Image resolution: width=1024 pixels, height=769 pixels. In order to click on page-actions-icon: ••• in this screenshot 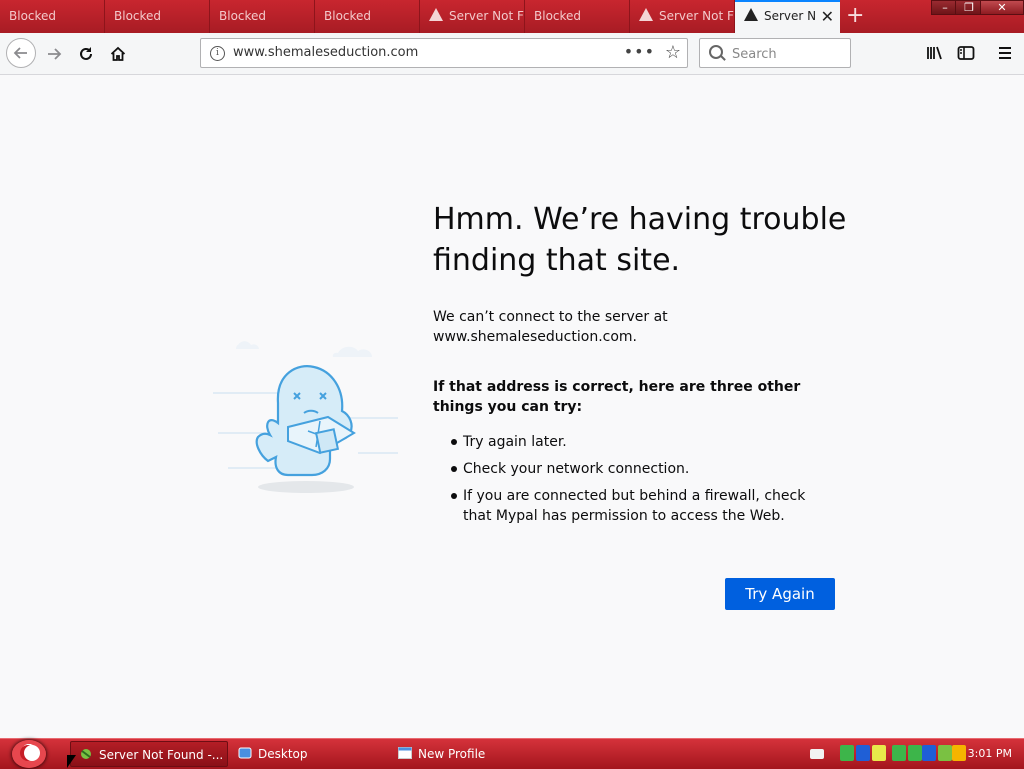, I will do `click(639, 52)`.